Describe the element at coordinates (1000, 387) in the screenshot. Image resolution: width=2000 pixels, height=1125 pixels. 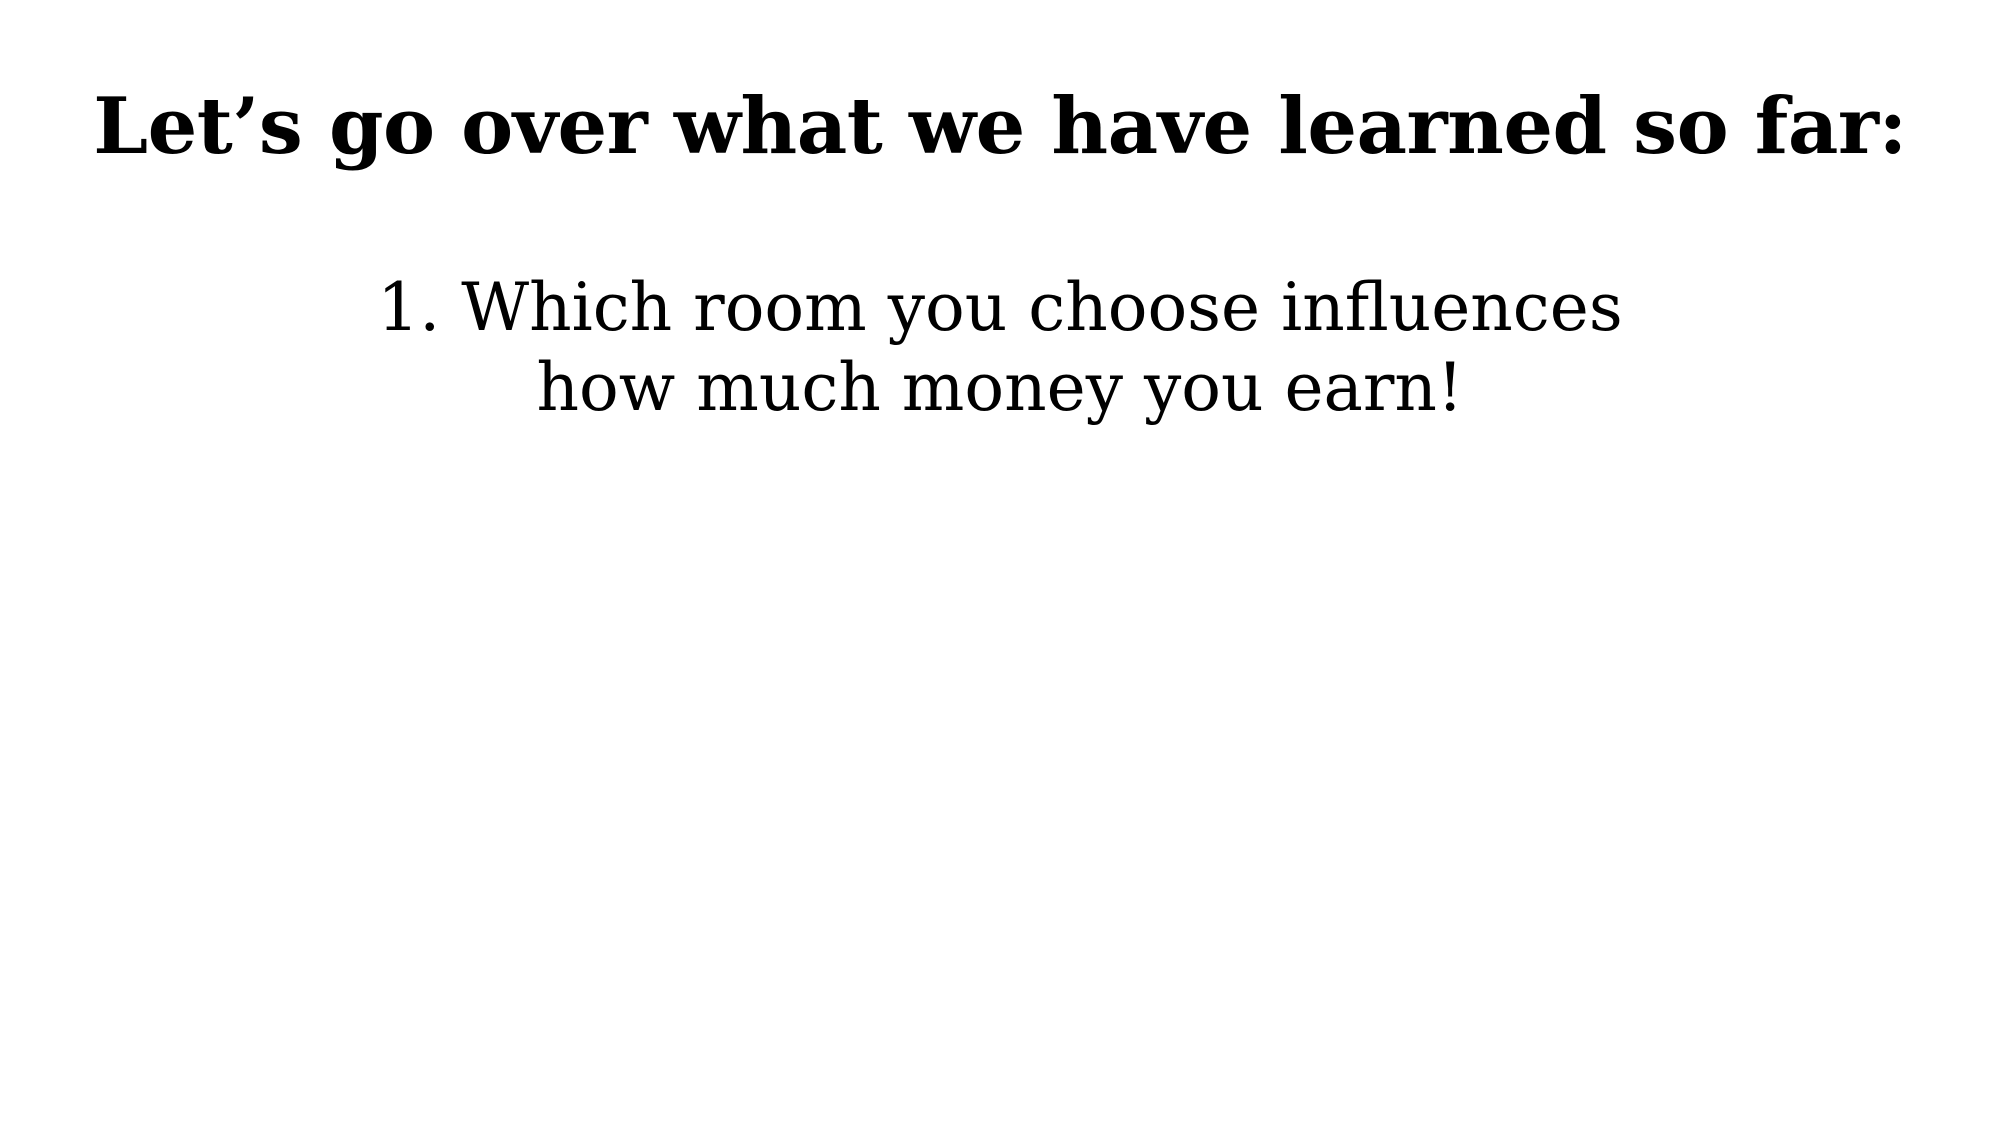
I see `learning-point-1-line-2: how much money you earn!` at that location.